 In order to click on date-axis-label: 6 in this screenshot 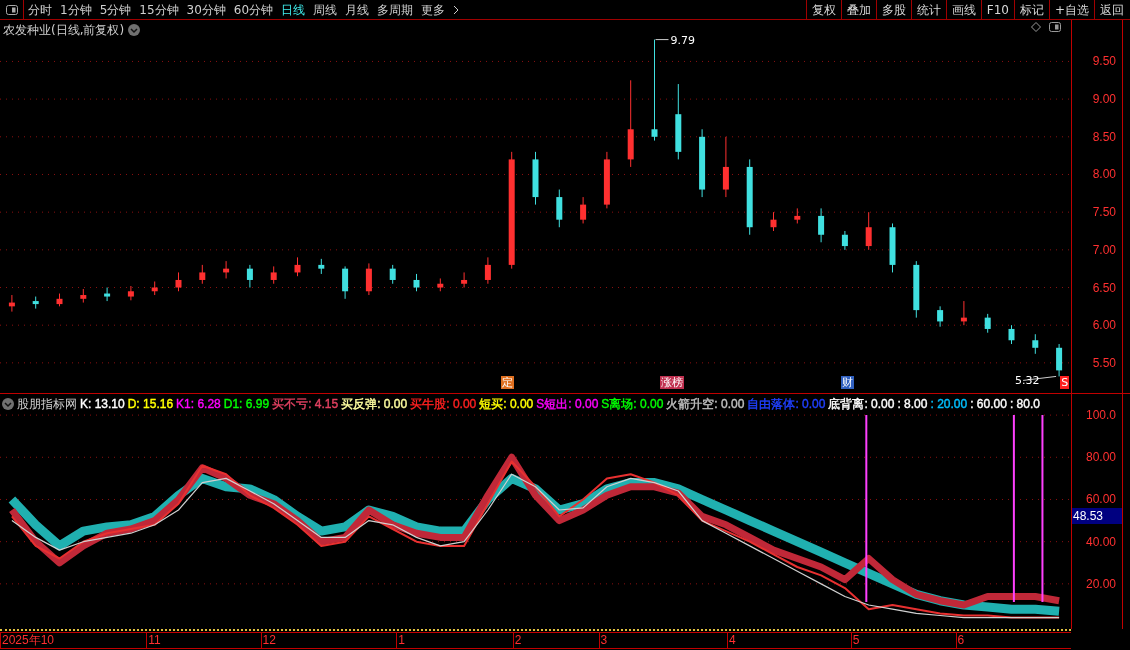, I will do `click(960, 640)`.